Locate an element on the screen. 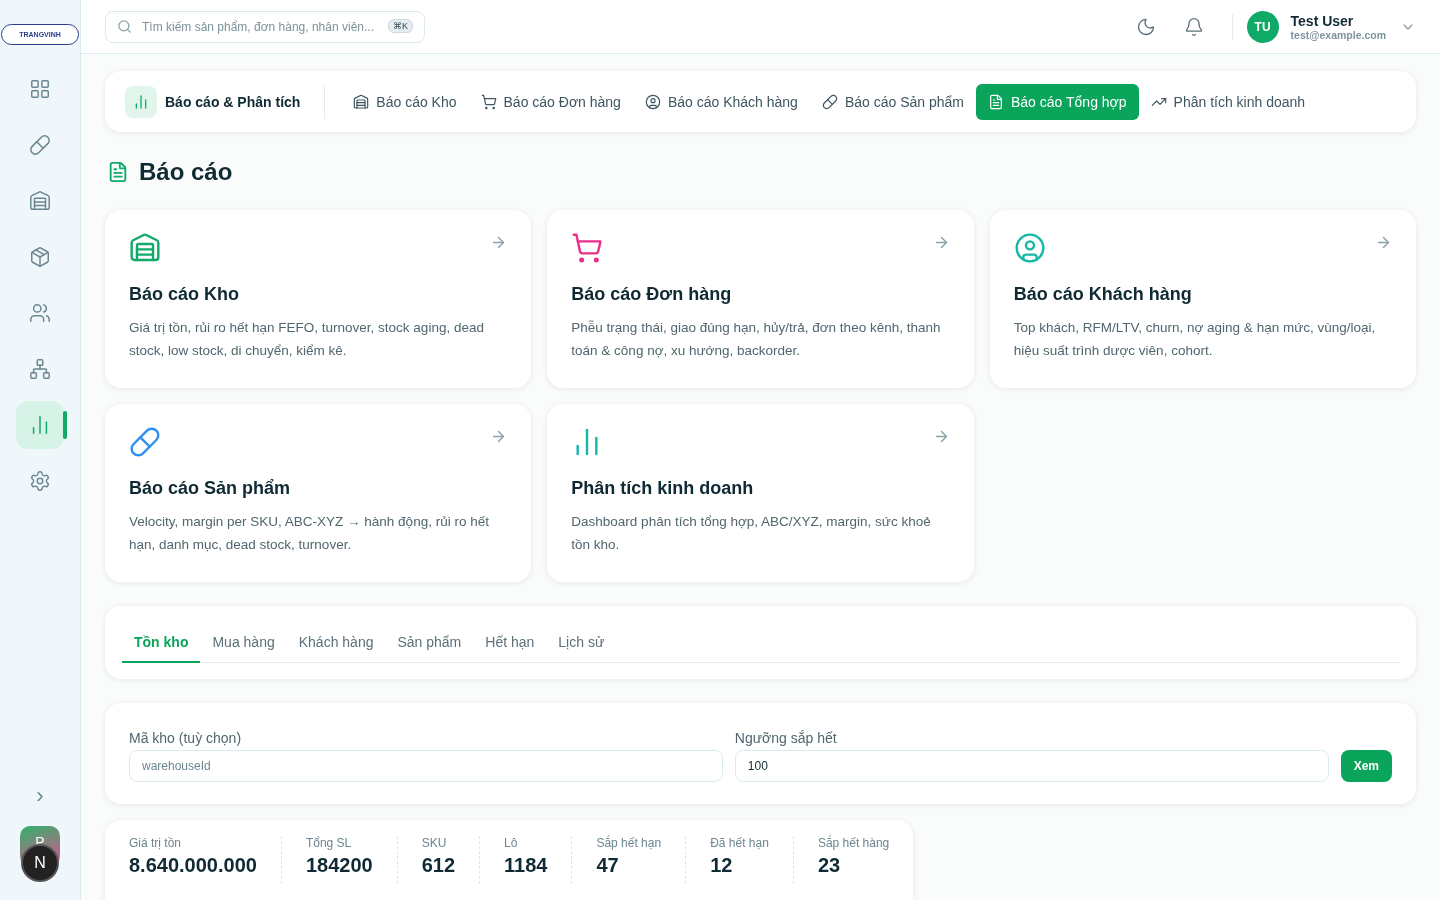  card-title: Báo cáo Kho is located at coordinates (184, 294).